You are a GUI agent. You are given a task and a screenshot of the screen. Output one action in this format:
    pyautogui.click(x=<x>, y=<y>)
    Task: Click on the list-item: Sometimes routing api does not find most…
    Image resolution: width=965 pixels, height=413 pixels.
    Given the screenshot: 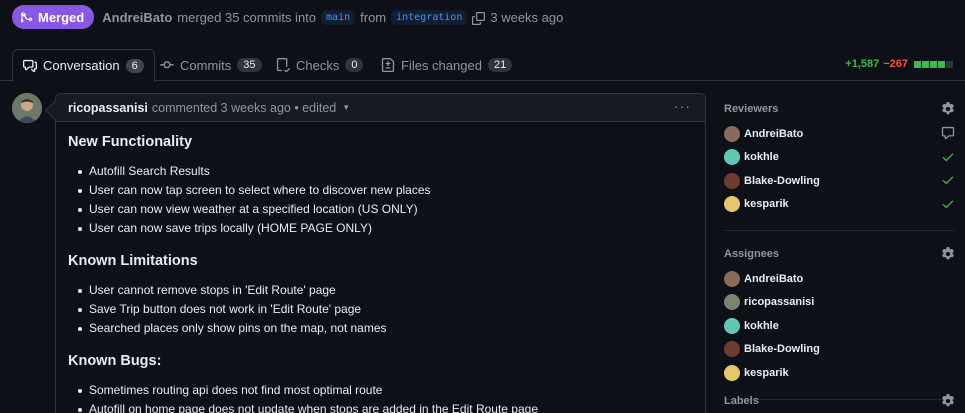 What is the action you would take?
    pyautogui.click(x=380, y=390)
    